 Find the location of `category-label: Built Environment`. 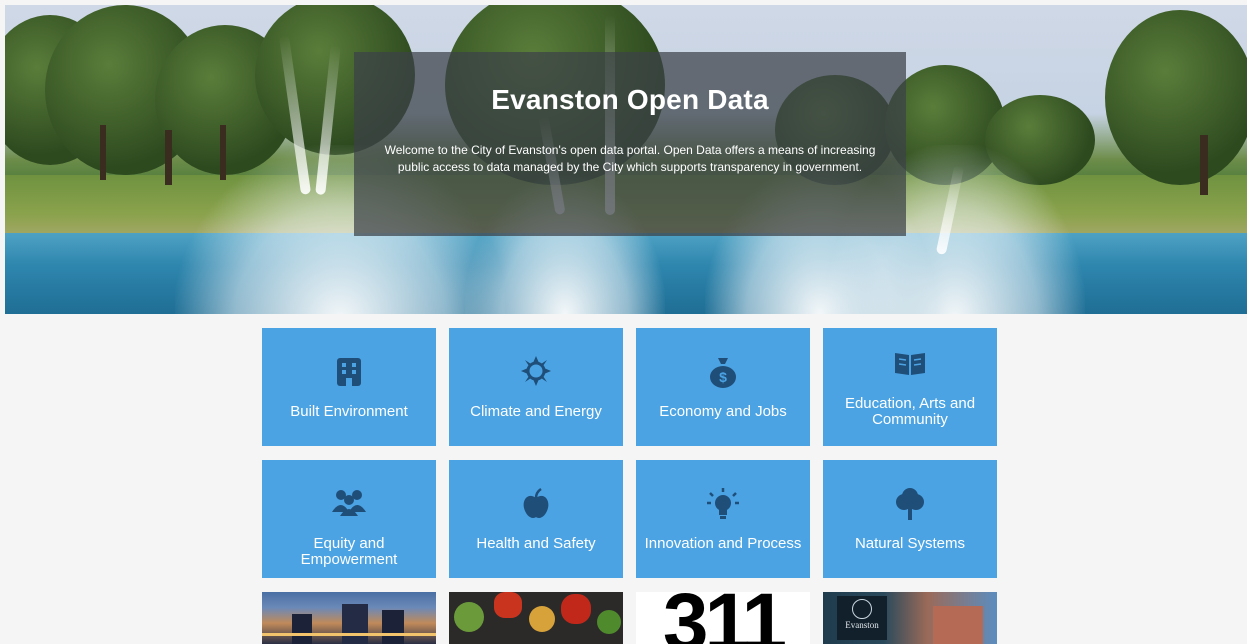

category-label: Built Environment is located at coordinates (349, 411).